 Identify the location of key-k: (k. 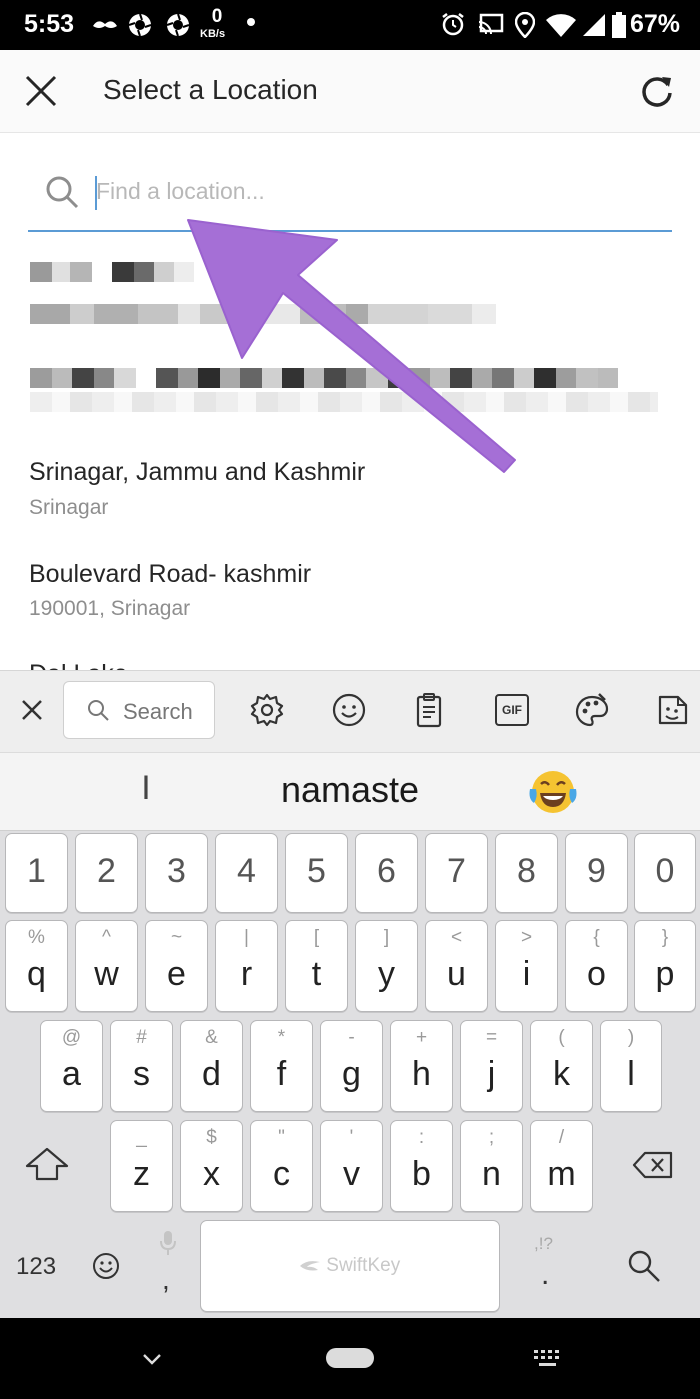
(561, 1066).